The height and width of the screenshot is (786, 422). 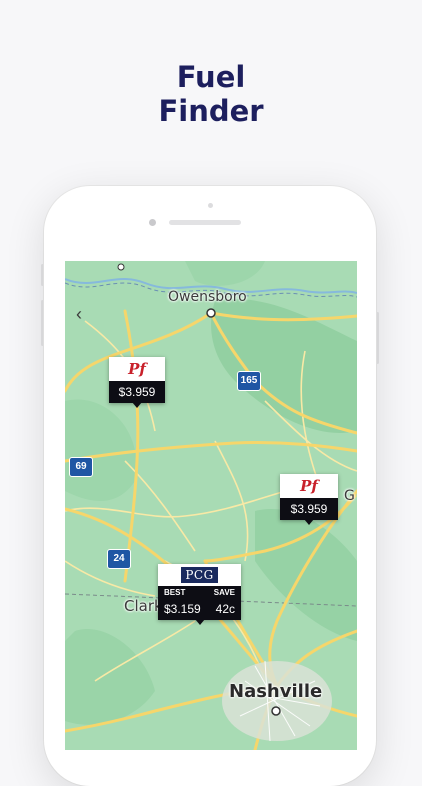 What do you see at coordinates (349, 496) in the screenshot?
I see `city-label-edge: G` at bounding box center [349, 496].